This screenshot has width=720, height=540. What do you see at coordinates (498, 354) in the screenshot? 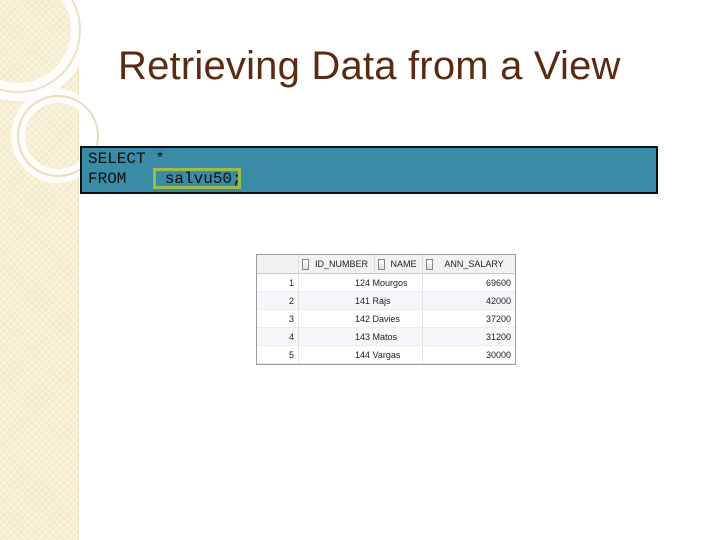
I see `salary-cell: 30000` at bounding box center [498, 354].